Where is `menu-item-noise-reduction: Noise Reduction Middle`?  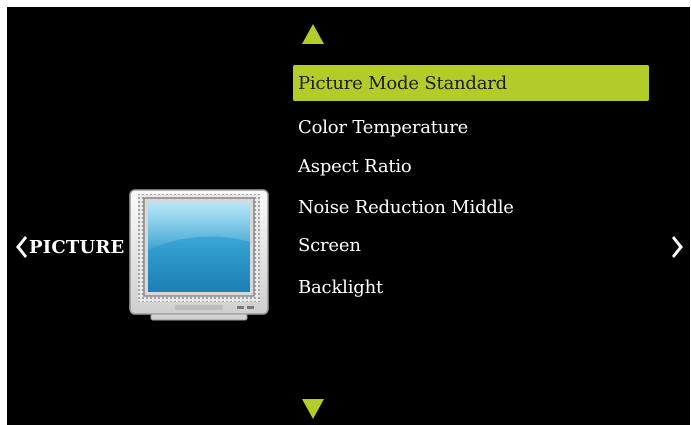
menu-item-noise-reduction: Noise Reduction Middle is located at coordinates (471, 207).